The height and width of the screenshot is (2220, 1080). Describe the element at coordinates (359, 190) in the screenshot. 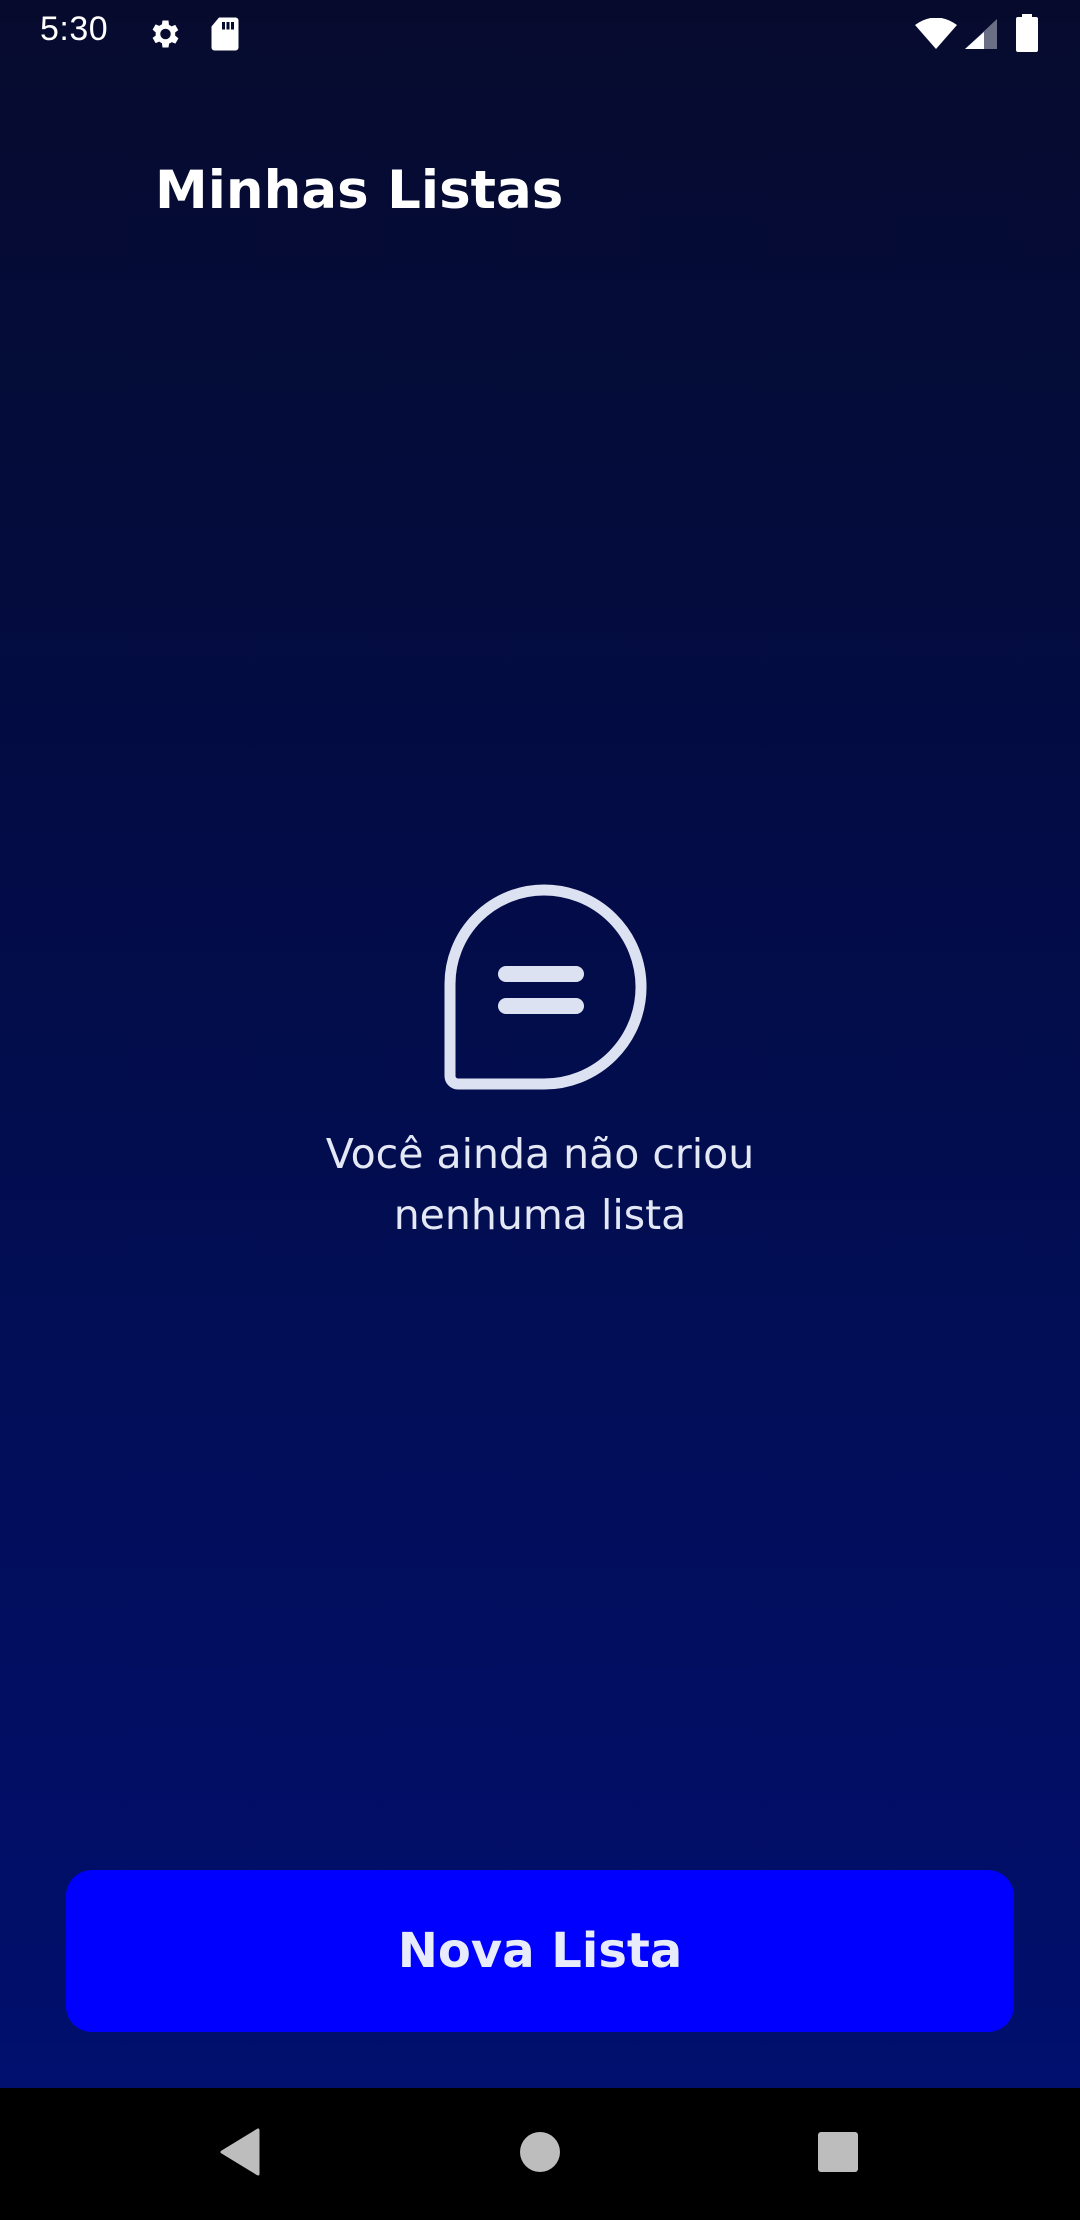

I see `page-title: Minhas Listas` at that location.